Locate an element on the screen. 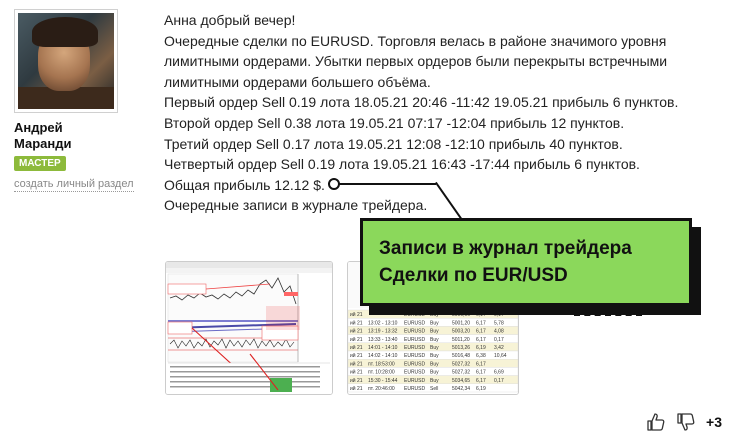 The height and width of the screenshot is (437, 744). user-first-name: Андрей is located at coordinates (38, 127).